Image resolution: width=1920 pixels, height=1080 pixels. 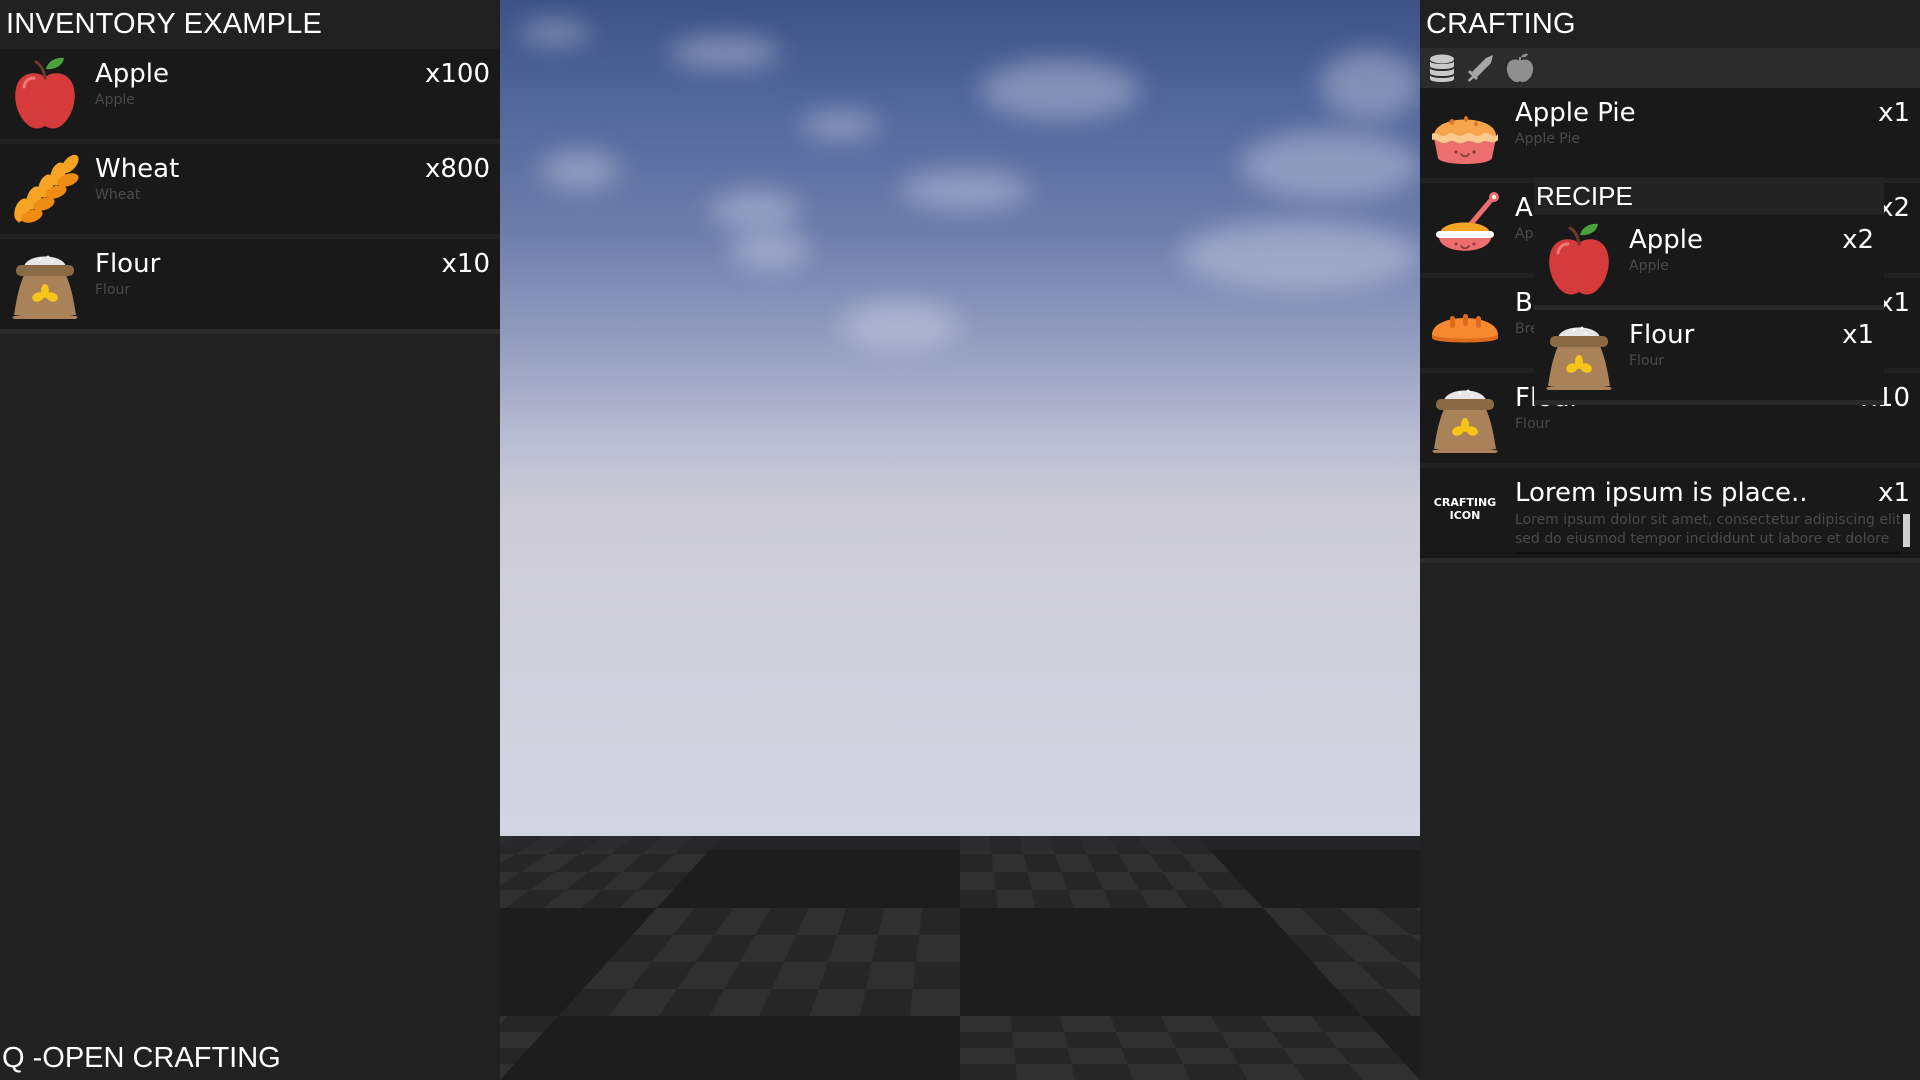 What do you see at coordinates (137, 169) in the screenshot?
I see `item-name: Wheat` at bounding box center [137, 169].